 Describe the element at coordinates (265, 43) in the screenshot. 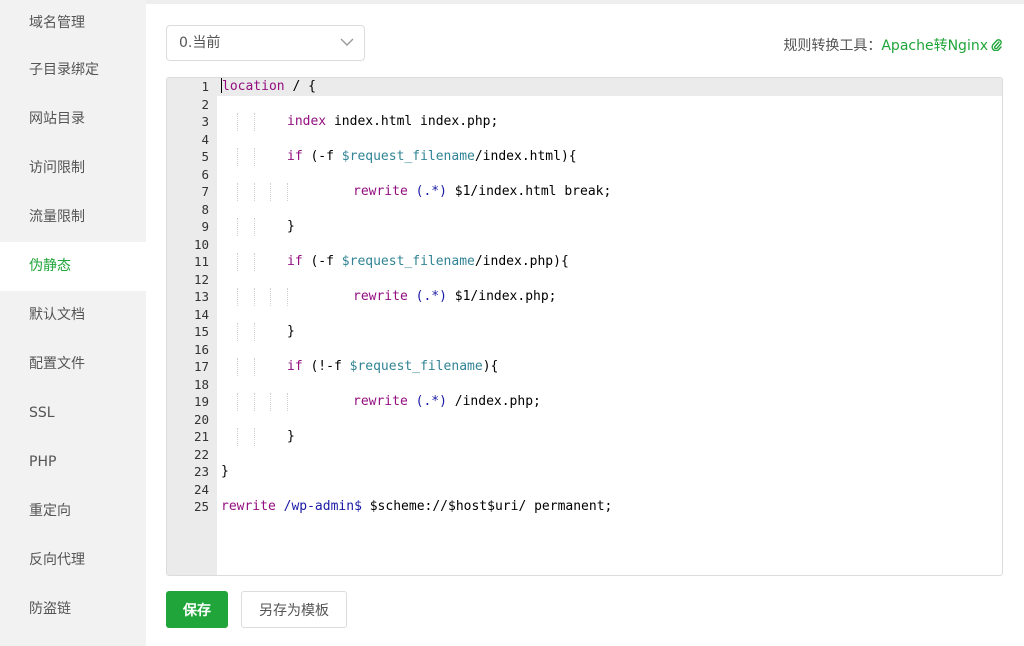

I see `rule-template-select: 0.当前` at that location.